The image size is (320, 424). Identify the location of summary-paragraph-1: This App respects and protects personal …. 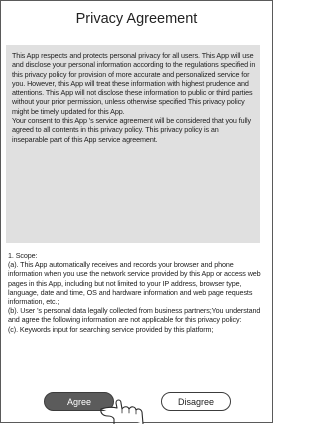
(134, 83).